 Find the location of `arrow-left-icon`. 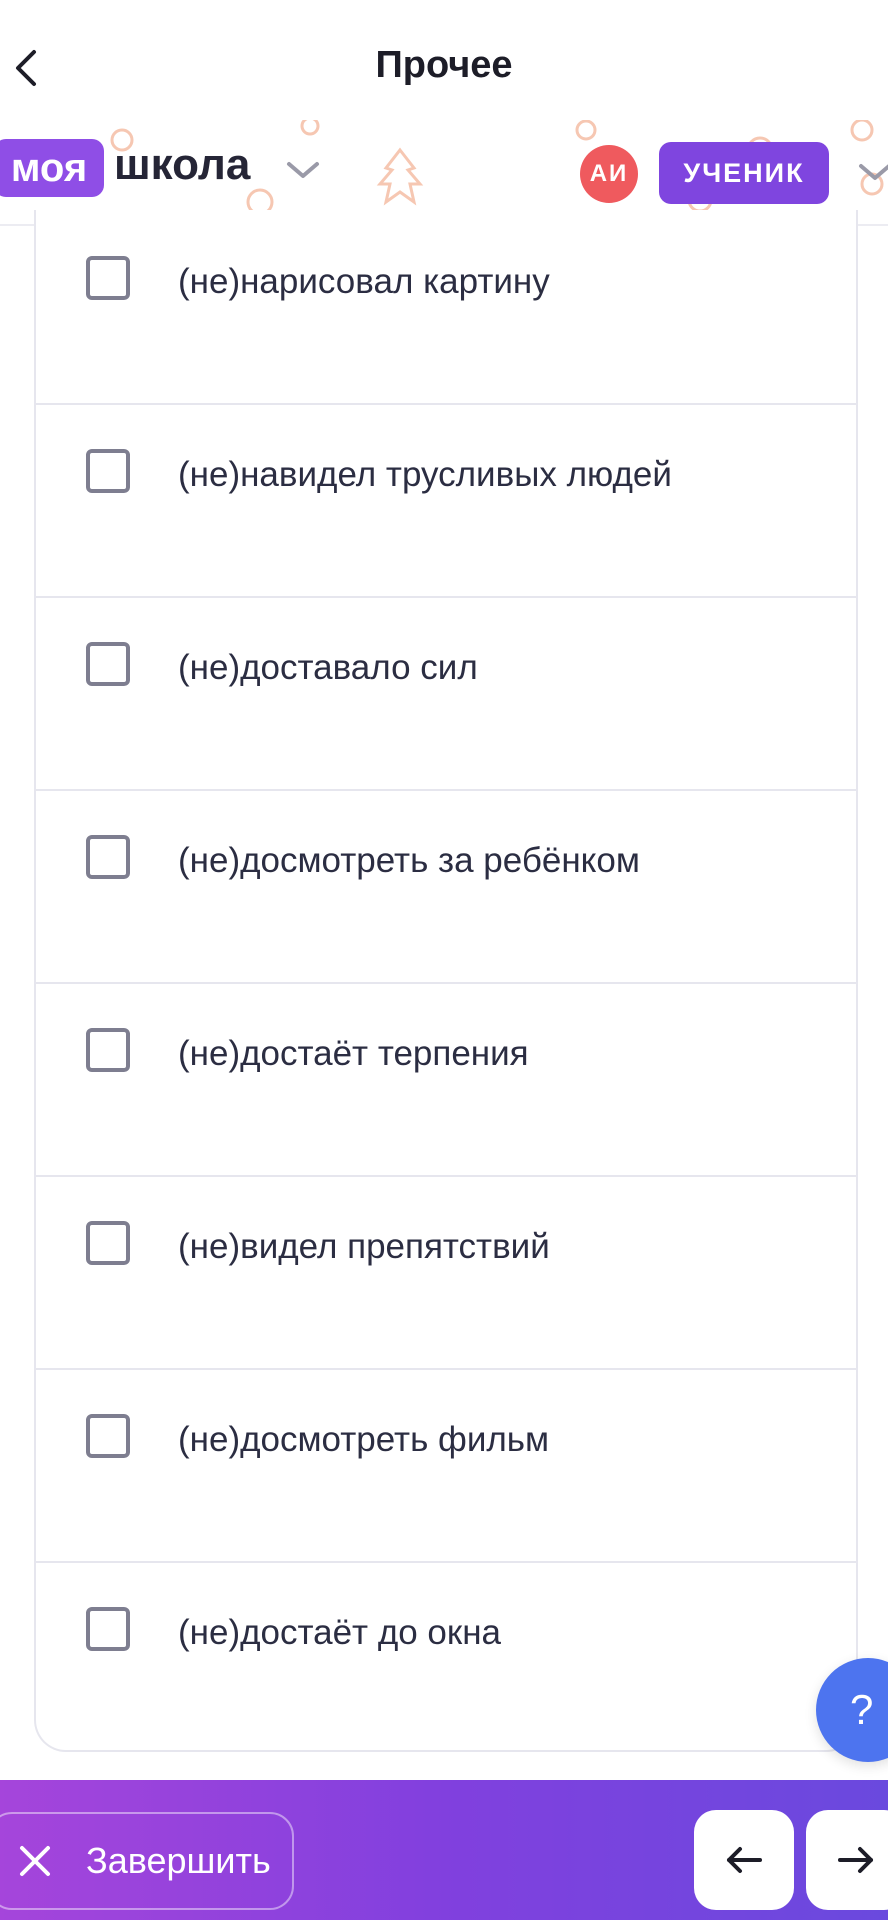

arrow-left-icon is located at coordinates (744, 1860).